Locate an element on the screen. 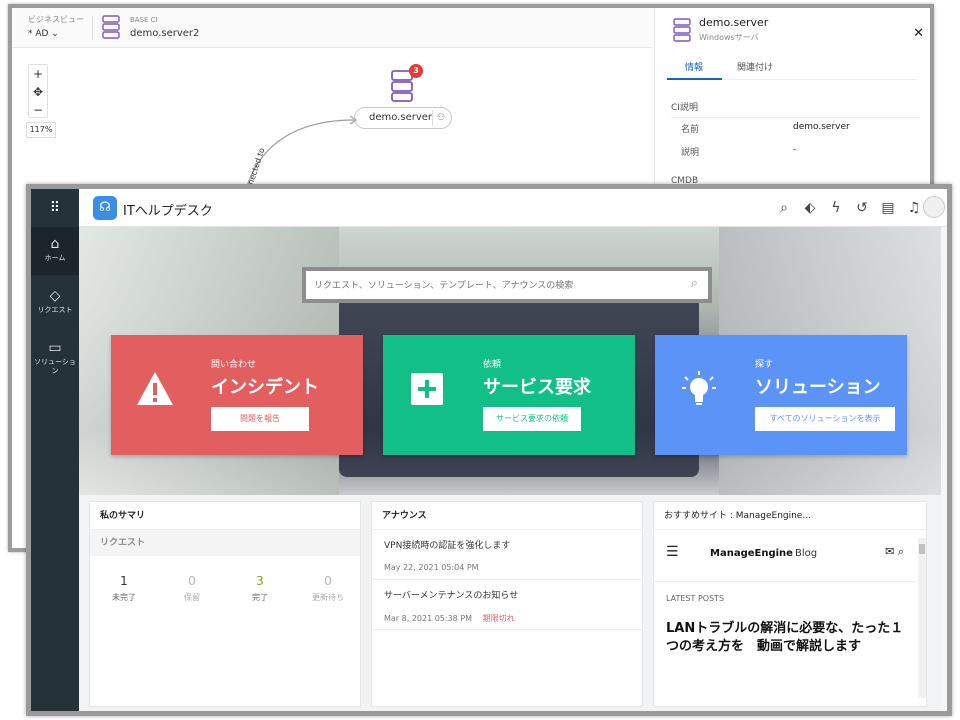 The height and width of the screenshot is (720, 960). warning-icon is located at coordinates (155, 388).